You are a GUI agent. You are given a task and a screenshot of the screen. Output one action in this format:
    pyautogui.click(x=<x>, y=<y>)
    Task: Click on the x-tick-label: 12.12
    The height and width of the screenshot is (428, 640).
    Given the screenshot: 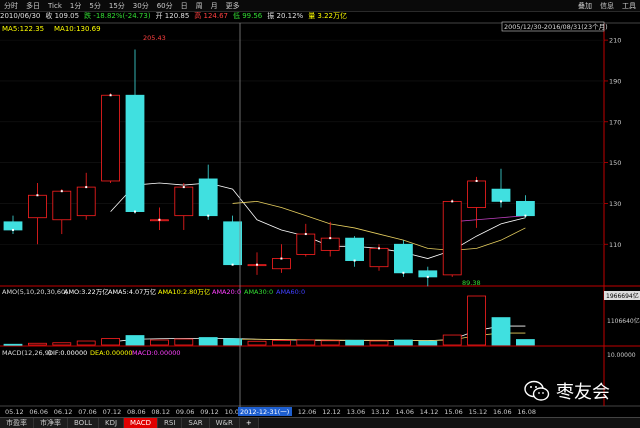 What is the action you would take?
    pyautogui.click(x=331, y=412)
    